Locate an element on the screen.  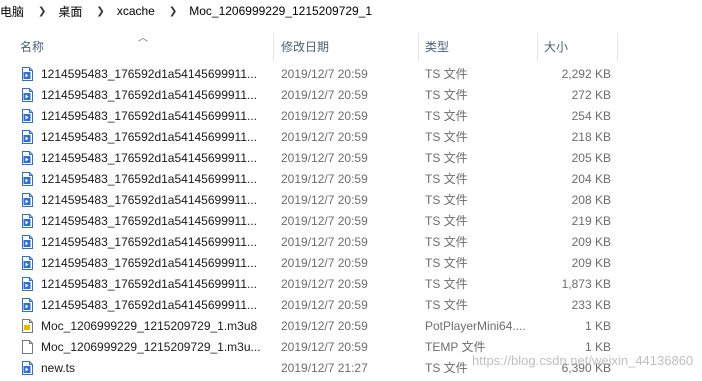
file-size: 272 KB is located at coordinates (591, 95).